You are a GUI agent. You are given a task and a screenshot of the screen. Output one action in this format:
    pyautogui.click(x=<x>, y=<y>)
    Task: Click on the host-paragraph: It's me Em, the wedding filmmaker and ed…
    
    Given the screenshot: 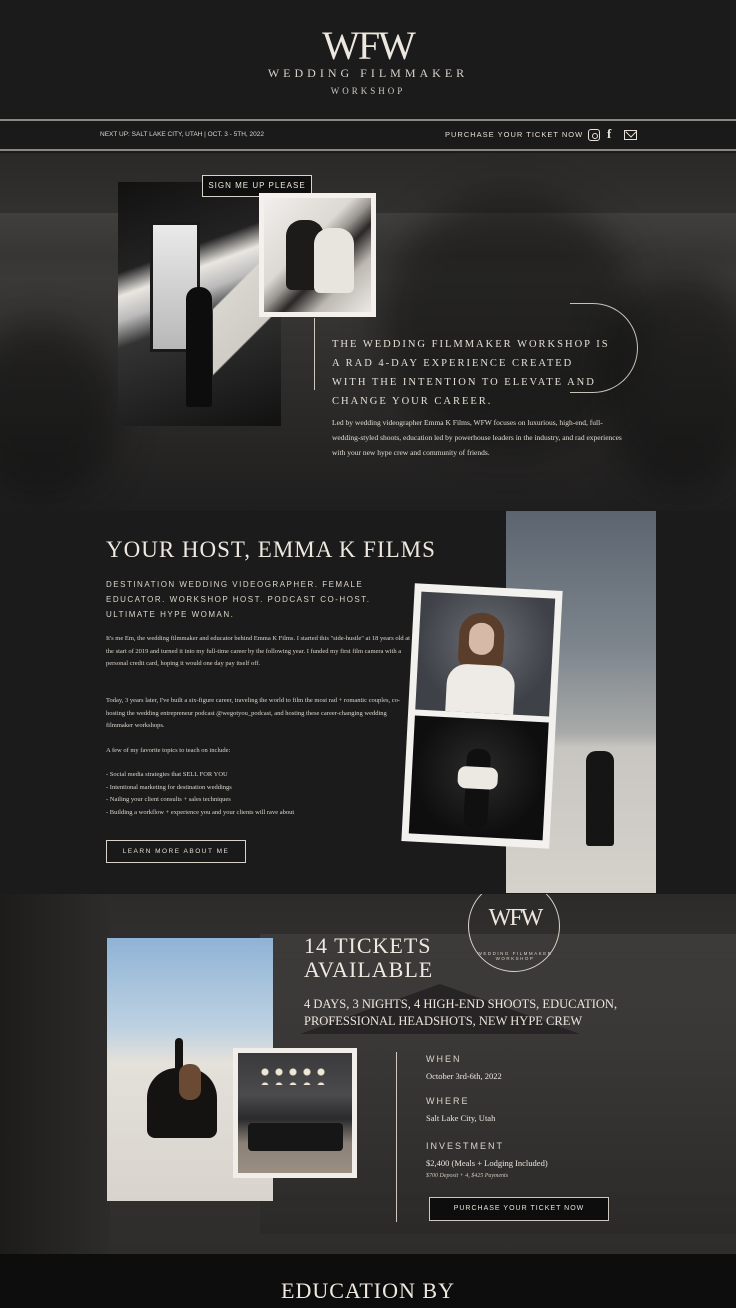 What is the action you would take?
    pyautogui.click(x=258, y=651)
    